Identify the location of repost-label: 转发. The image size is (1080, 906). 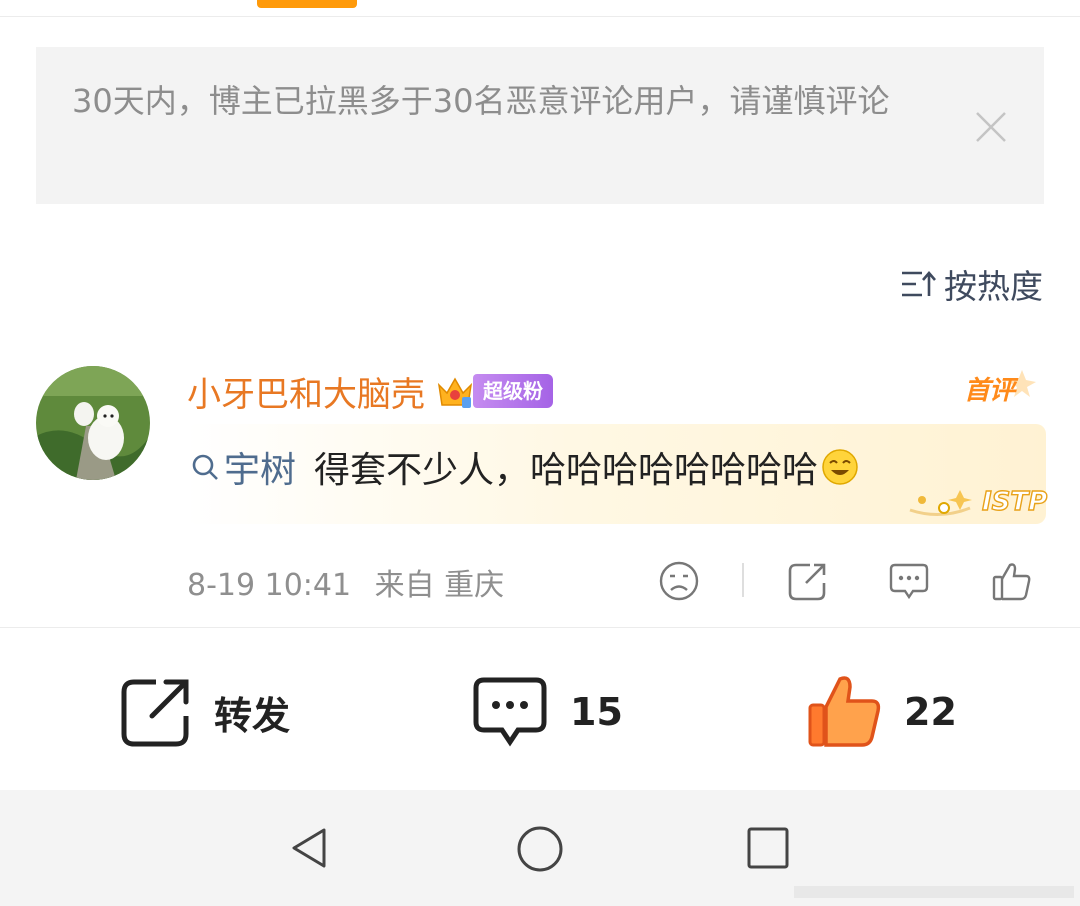
(252, 715).